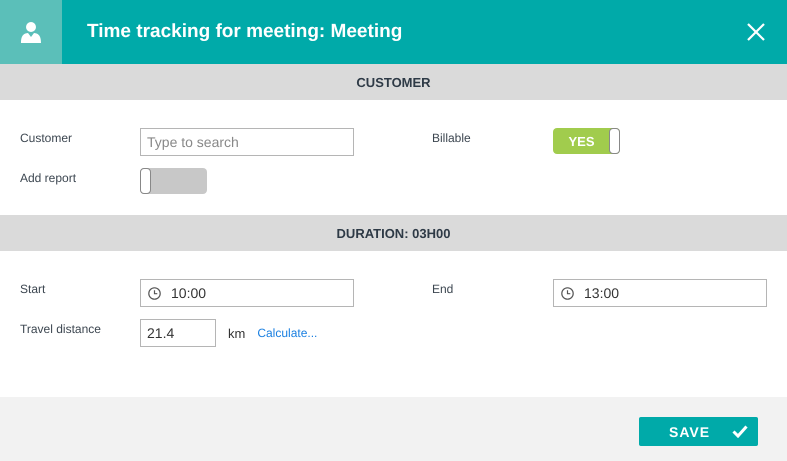 This screenshot has height=461, width=787. What do you see at coordinates (32, 289) in the screenshot?
I see `field-label: Start` at bounding box center [32, 289].